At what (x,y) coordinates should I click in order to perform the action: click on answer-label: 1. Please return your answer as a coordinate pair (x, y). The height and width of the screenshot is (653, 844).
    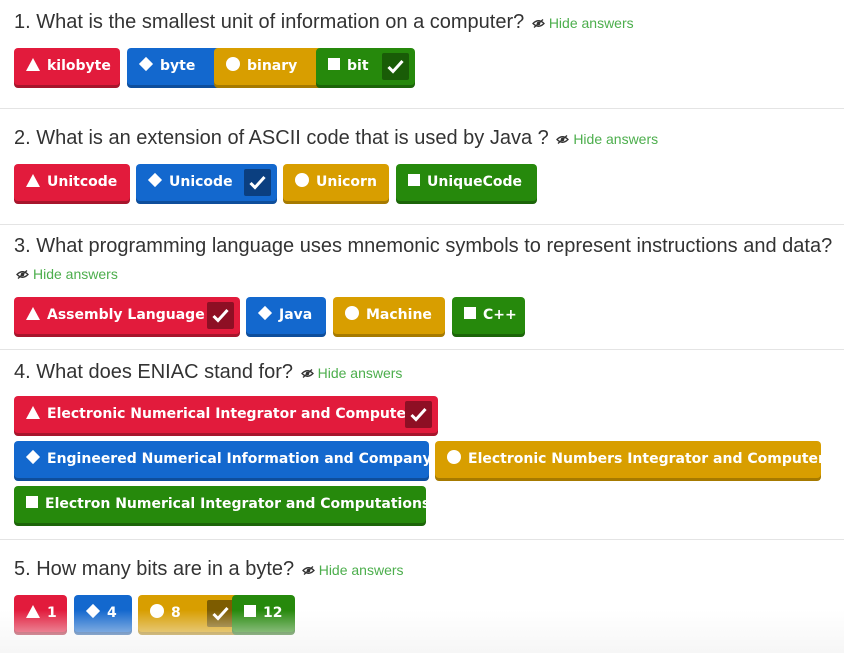
    Looking at the image, I should click on (52, 613).